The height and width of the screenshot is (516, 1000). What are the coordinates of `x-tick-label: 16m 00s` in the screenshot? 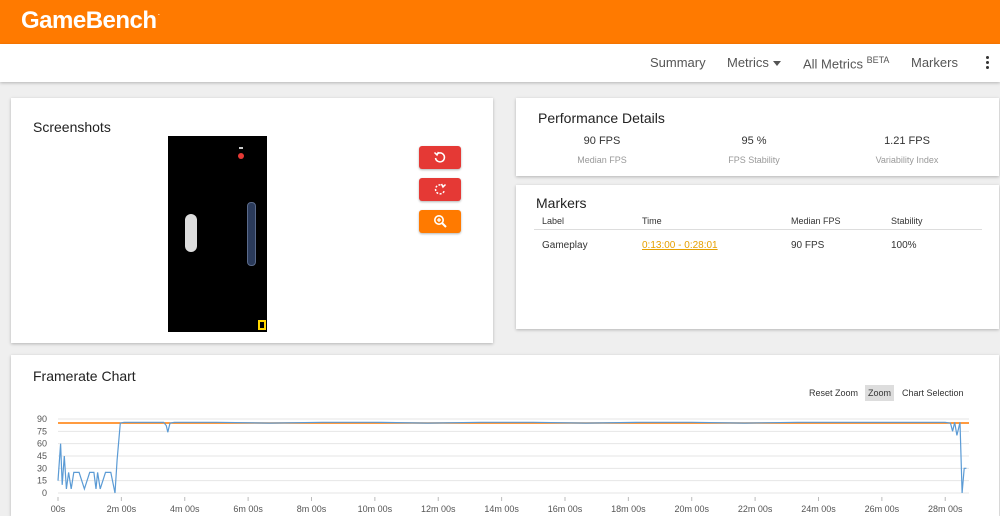 It's located at (565, 509).